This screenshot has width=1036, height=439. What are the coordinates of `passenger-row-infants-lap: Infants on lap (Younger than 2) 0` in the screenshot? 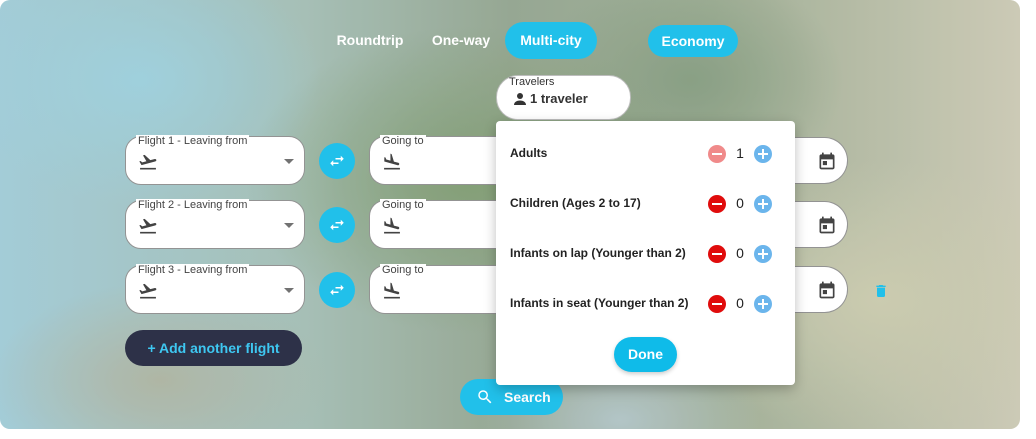 It's located at (645, 254).